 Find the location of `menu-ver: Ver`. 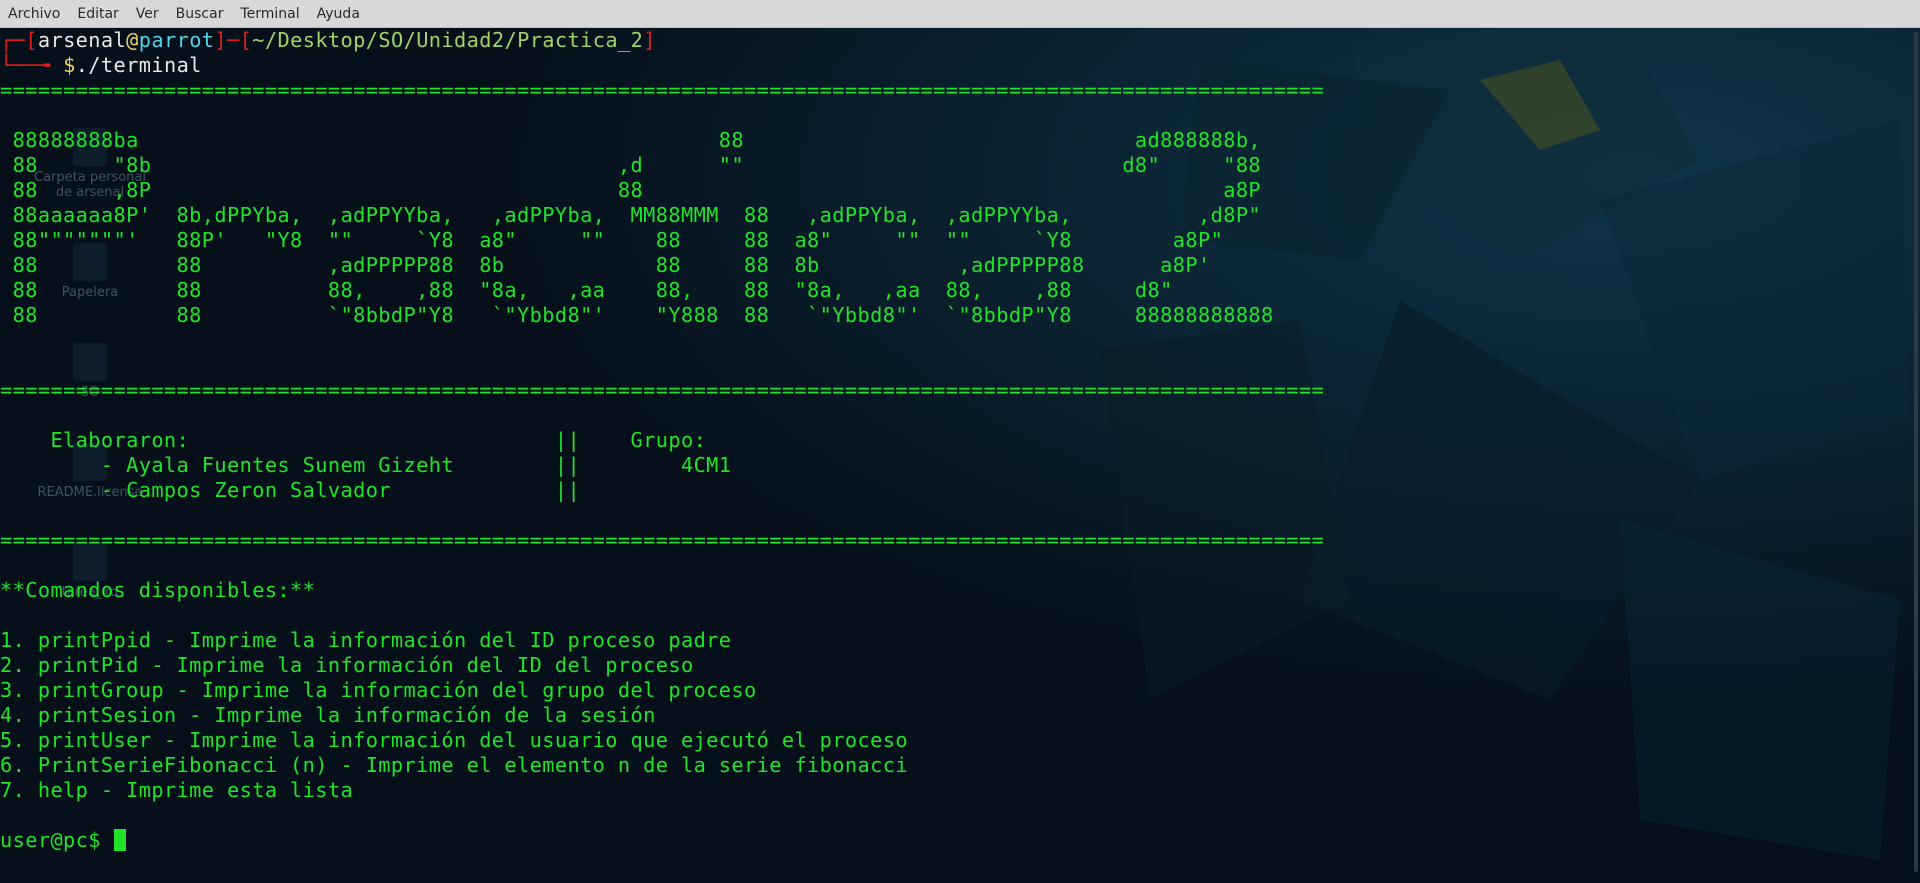

menu-ver: Ver is located at coordinates (148, 14).